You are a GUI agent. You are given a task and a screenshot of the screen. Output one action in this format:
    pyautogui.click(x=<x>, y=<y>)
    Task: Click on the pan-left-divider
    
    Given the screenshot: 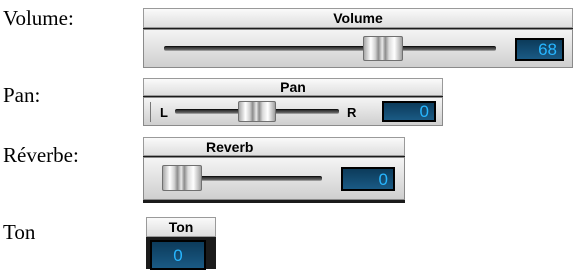 What is the action you would take?
    pyautogui.click(x=150, y=112)
    